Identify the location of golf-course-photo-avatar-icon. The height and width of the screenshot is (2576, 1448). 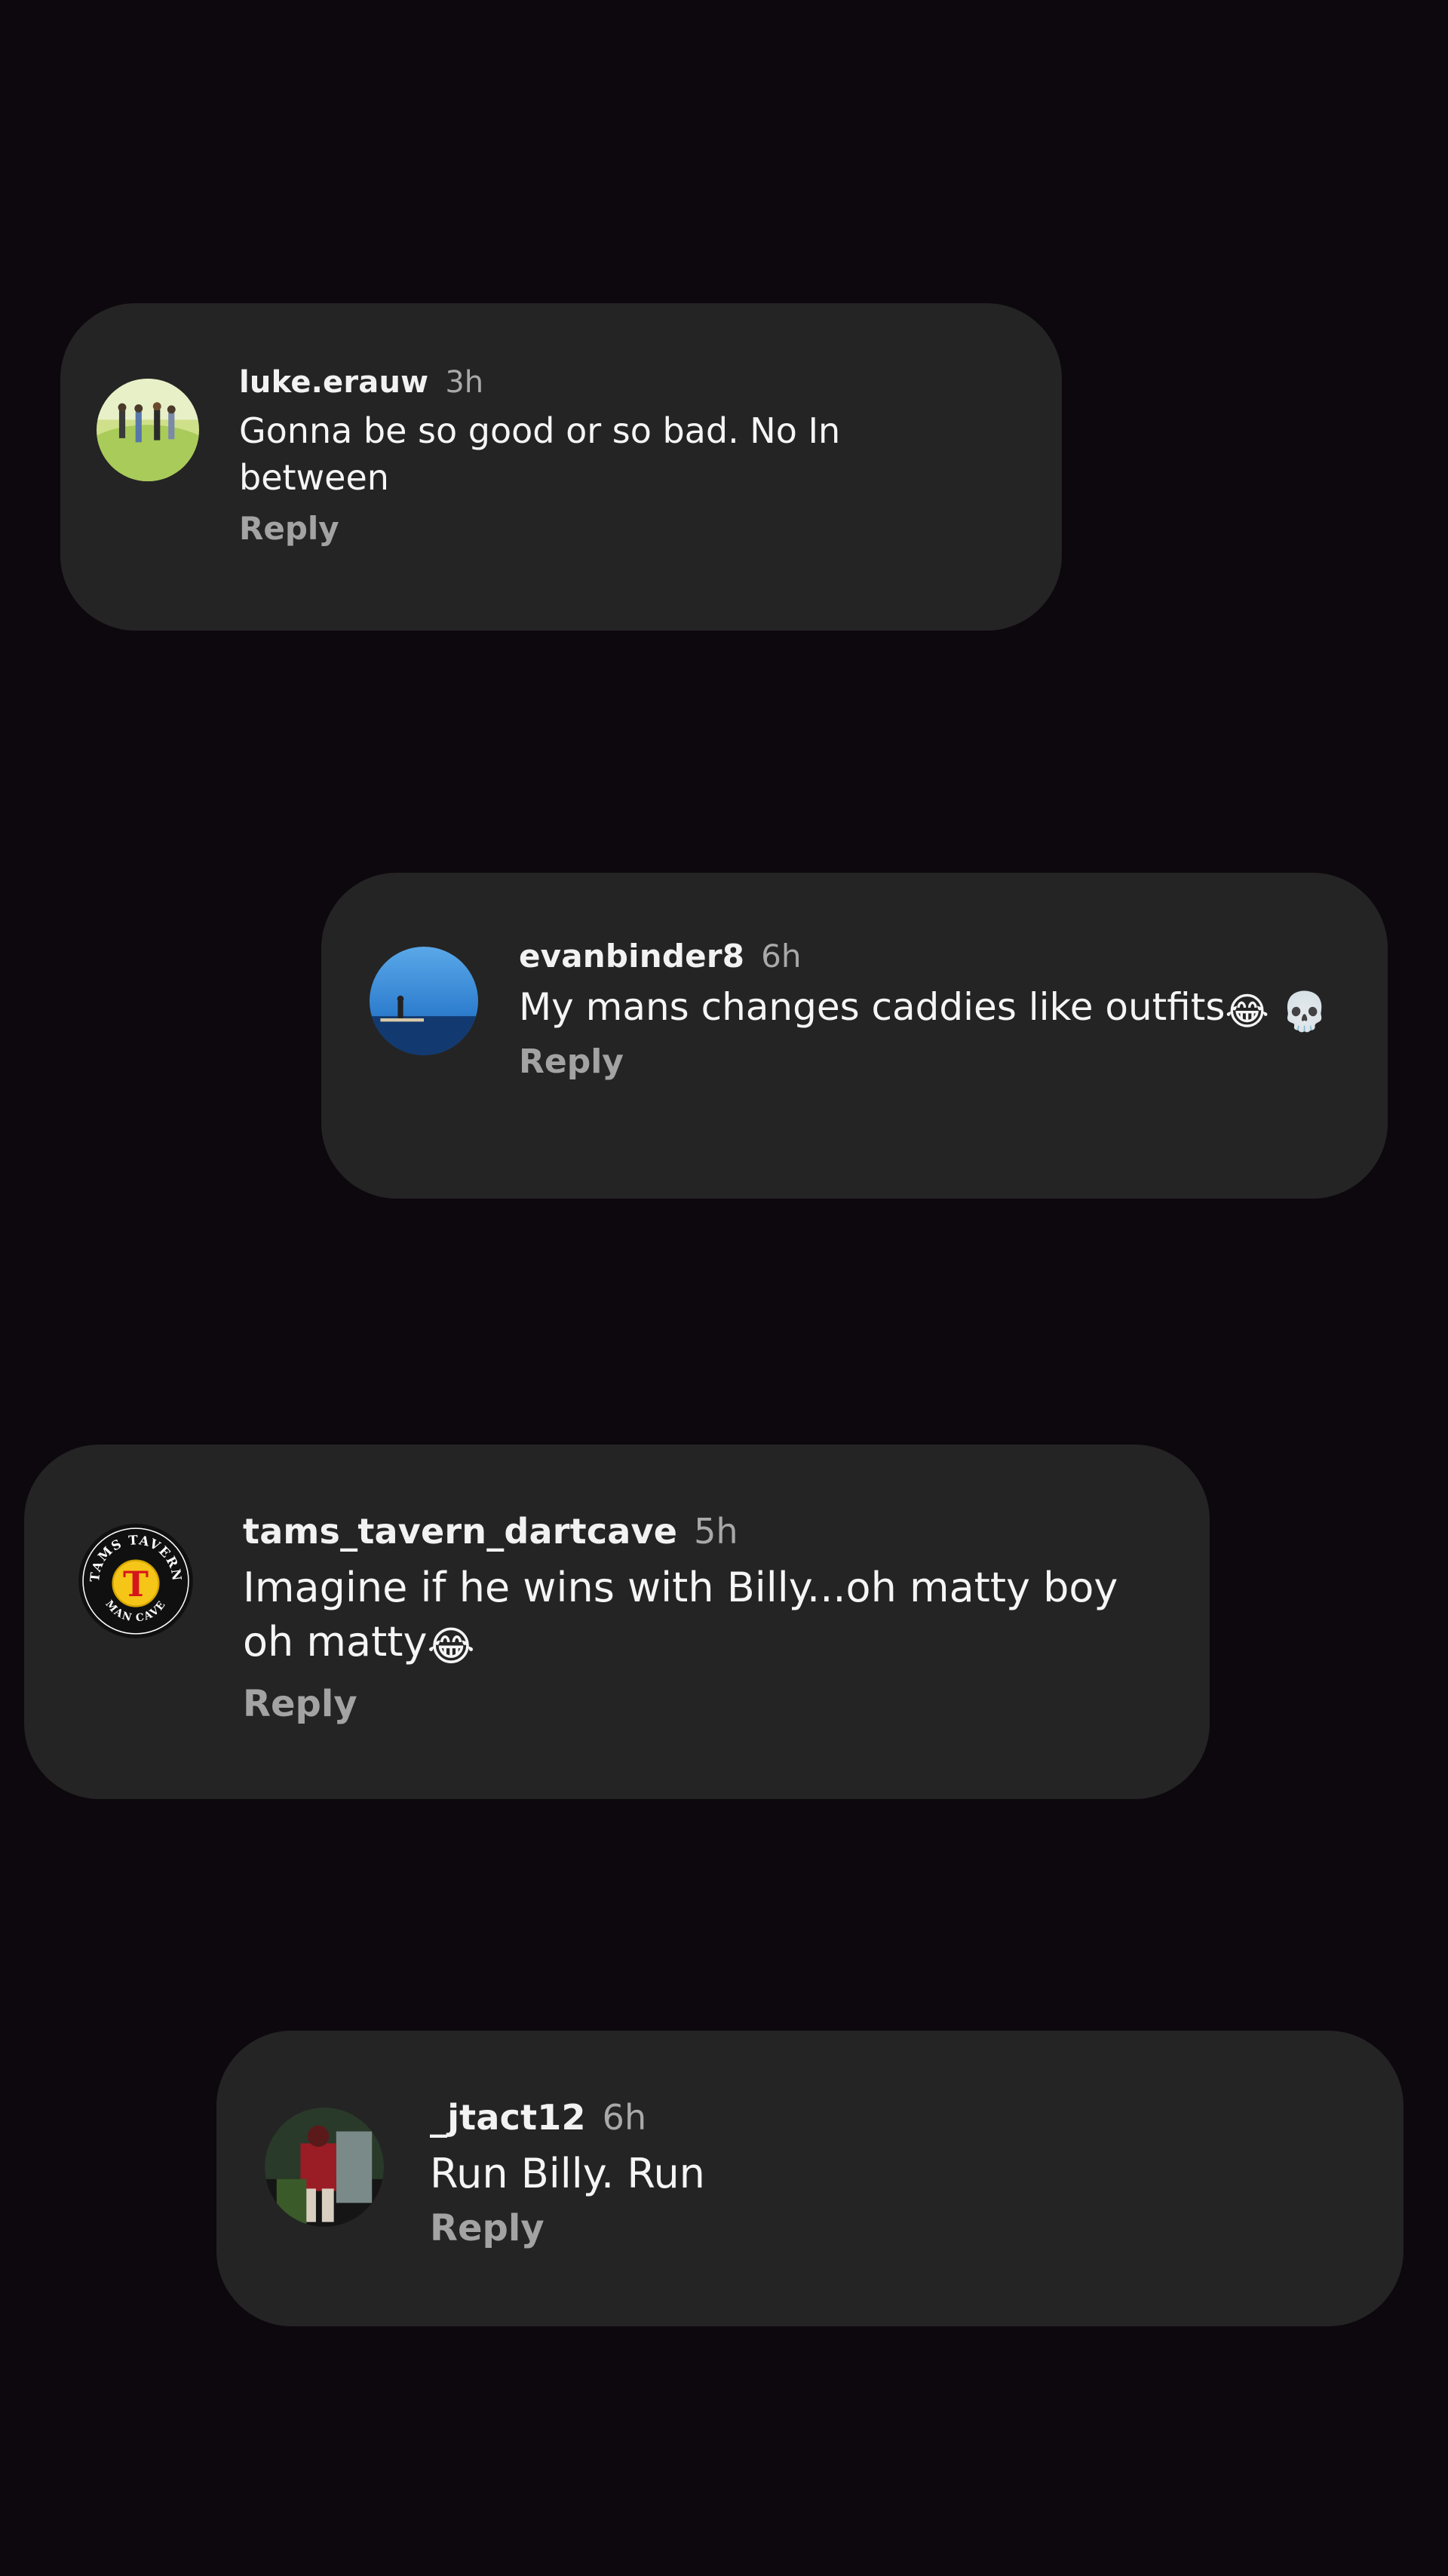
(148, 430).